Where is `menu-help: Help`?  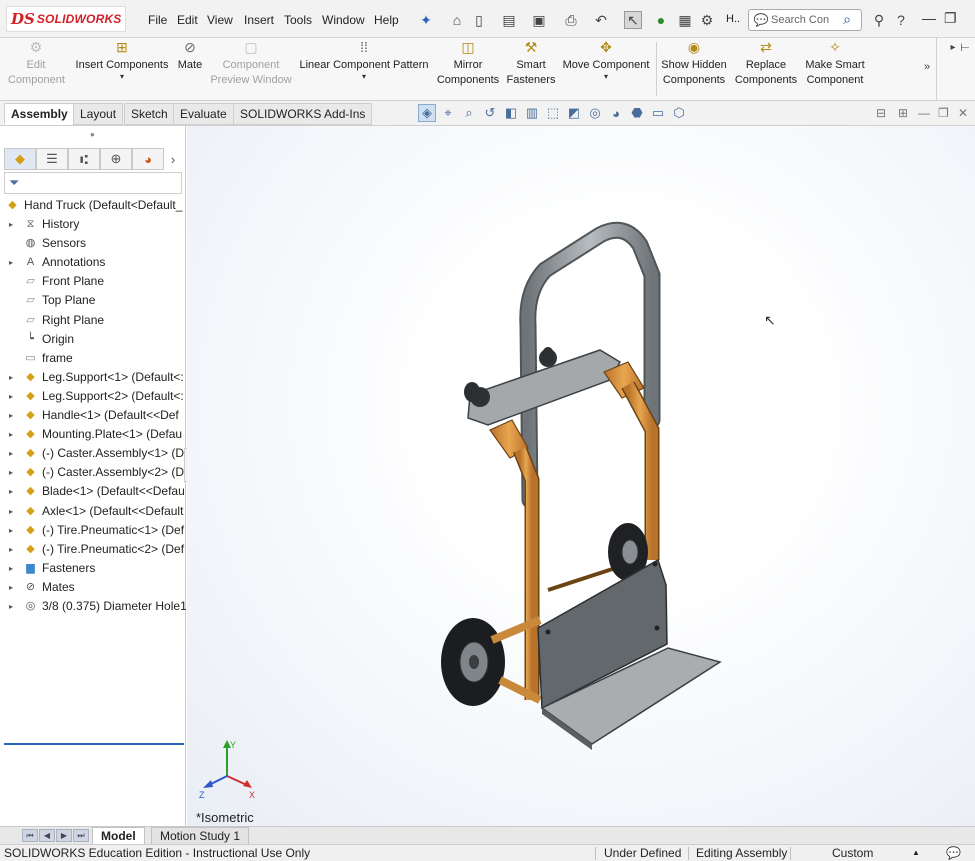
menu-help: Help is located at coordinates (386, 20).